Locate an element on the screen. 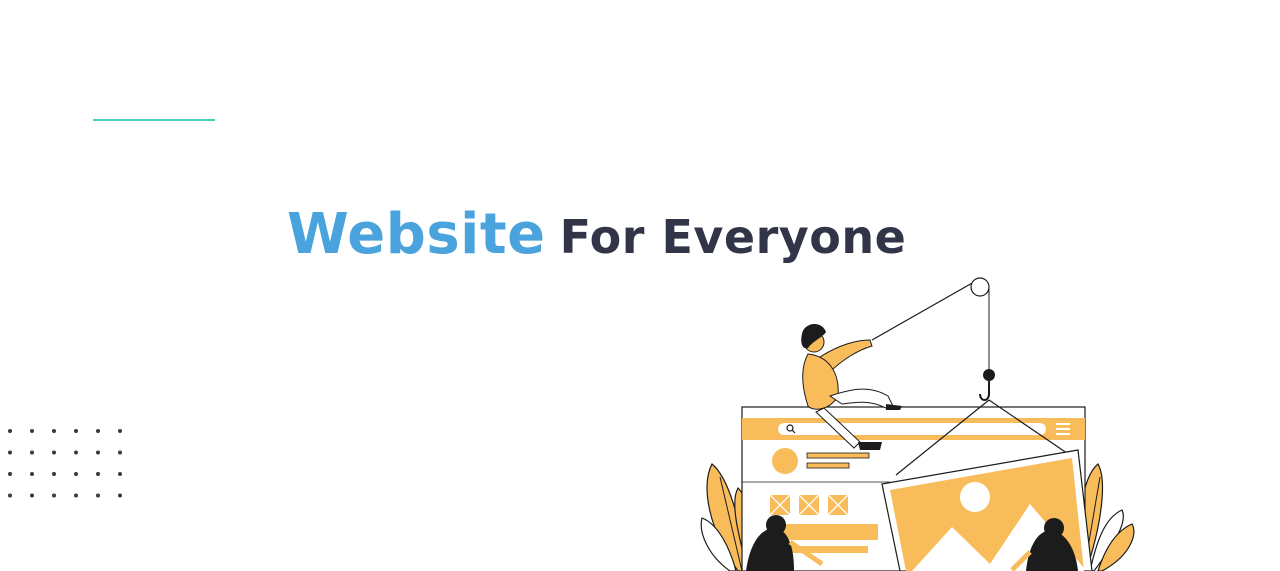 This screenshot has width=1280, height=571. hero-heading: Website For Everyone is located at coordinates (596, 234).